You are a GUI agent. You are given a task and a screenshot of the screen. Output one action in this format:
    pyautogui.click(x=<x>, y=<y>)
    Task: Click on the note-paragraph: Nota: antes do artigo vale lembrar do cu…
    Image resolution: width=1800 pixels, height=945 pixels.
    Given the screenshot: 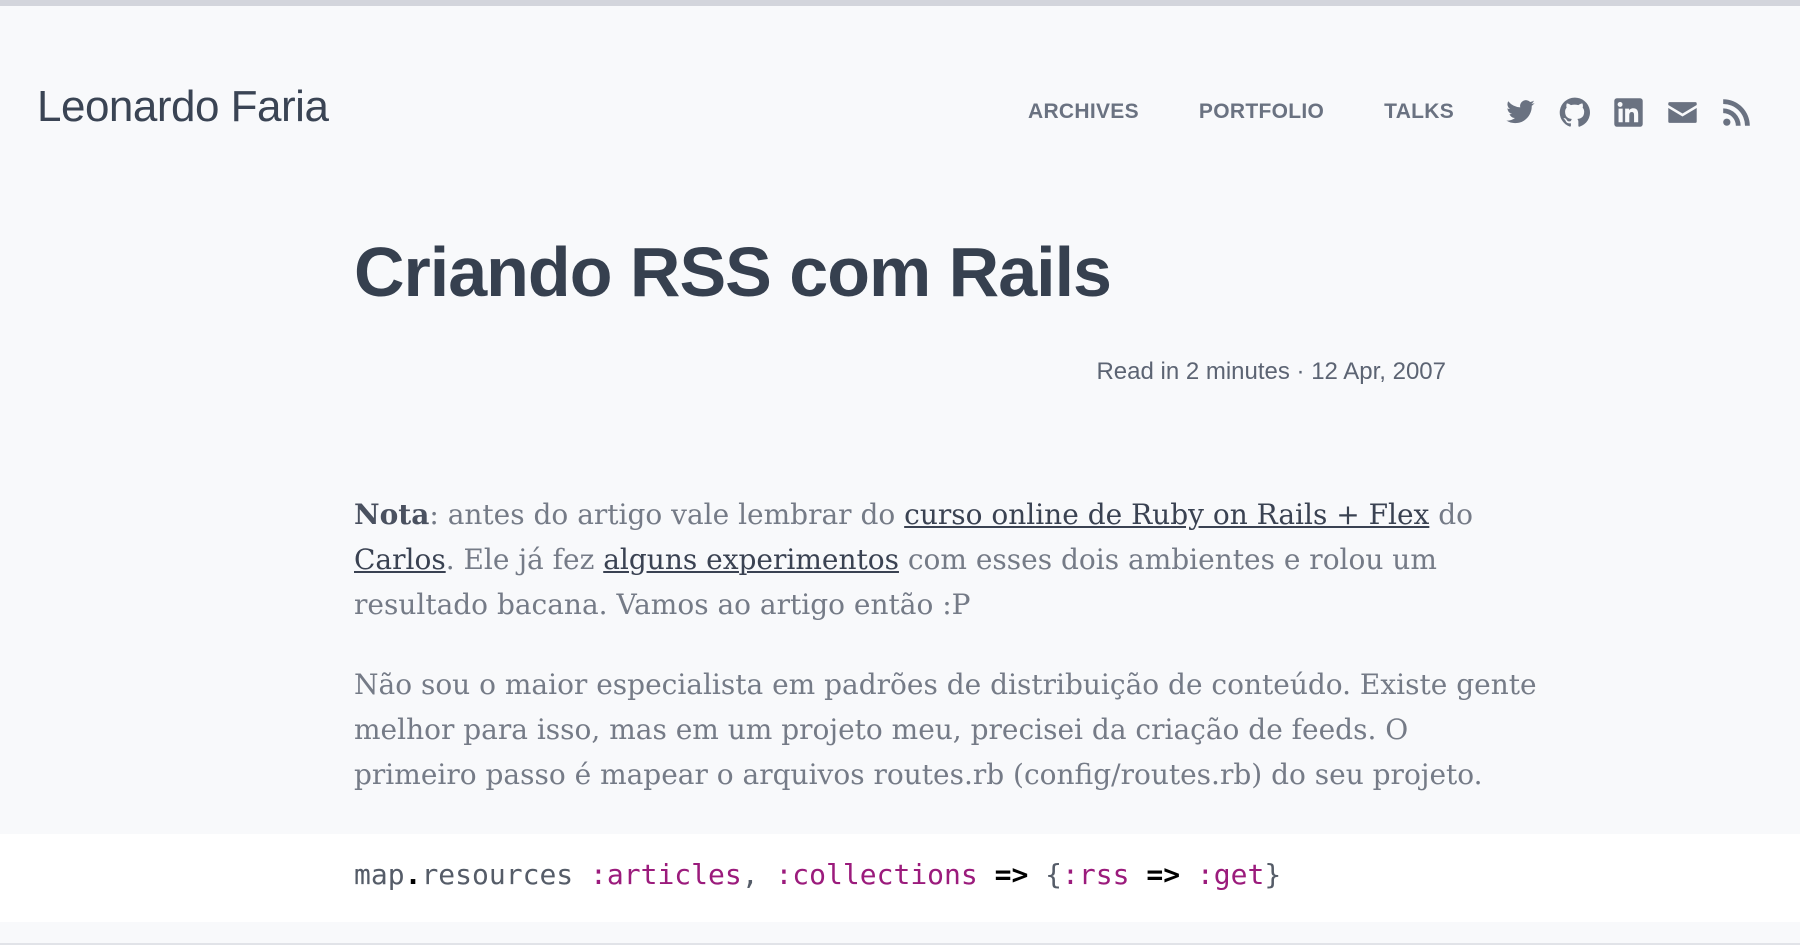 What is the action you would take?
    pyautogui.click(x=913, y=559)
    